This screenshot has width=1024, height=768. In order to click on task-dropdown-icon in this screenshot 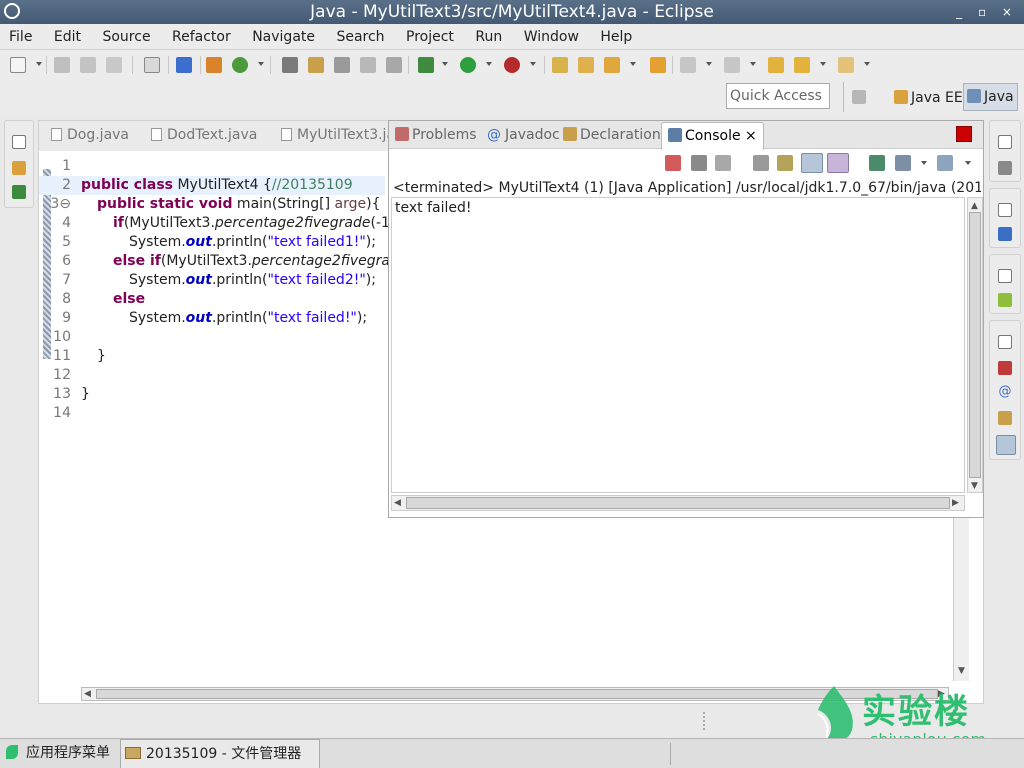, I will do `click(633, 64)`.